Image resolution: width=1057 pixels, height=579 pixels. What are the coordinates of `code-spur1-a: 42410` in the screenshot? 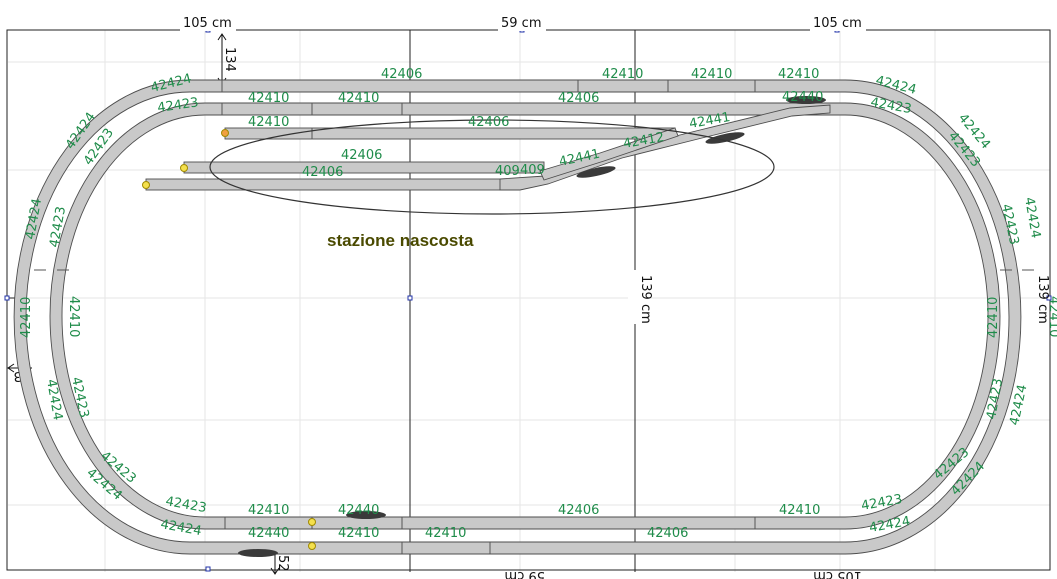 It's located at (268, 122).